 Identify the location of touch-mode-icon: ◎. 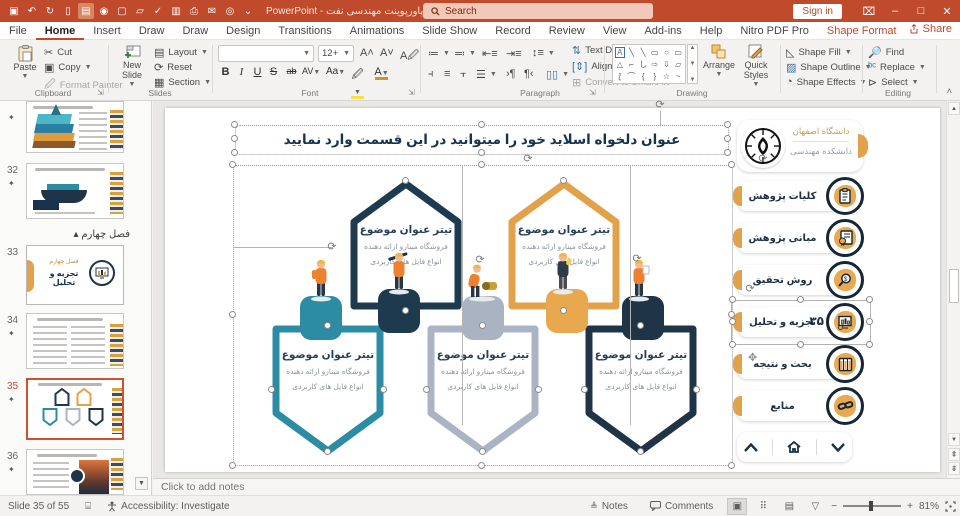
(230, 11).